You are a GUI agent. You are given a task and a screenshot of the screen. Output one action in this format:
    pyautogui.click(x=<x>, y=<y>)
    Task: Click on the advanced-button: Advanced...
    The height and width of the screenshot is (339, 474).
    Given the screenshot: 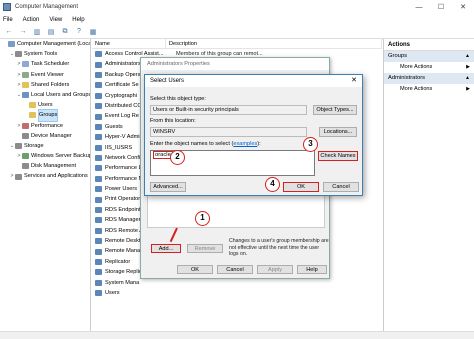 What is the action you would take?
    pyautogui.click(x=168, y=187)
    